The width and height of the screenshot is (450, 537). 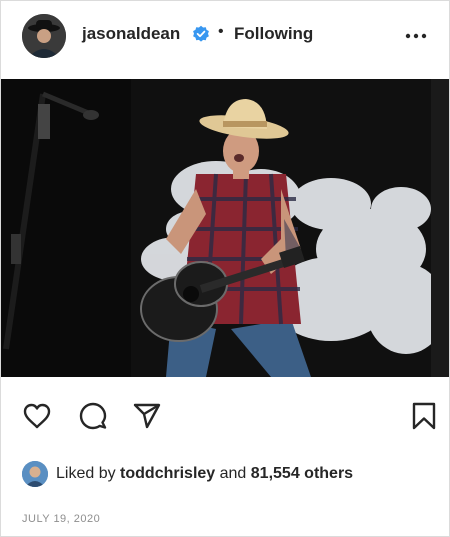 I want to click on bookmark-icon, so click(x=424, y=416).